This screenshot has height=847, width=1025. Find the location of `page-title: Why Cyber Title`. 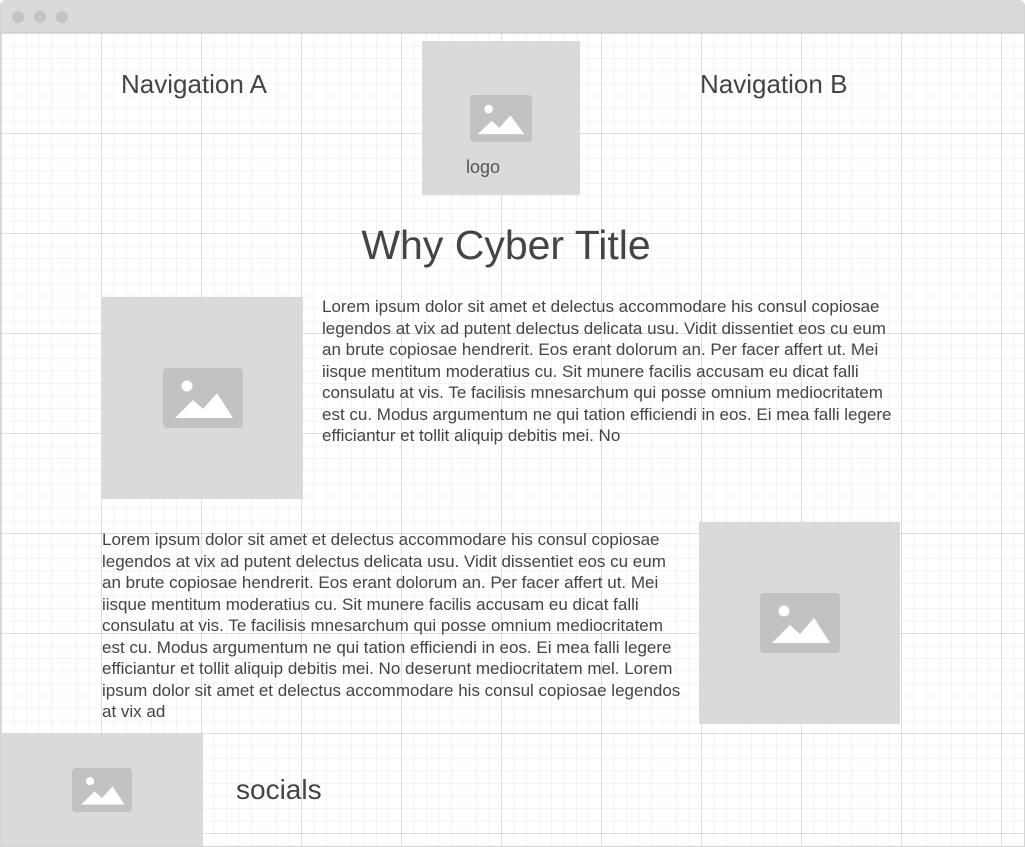

page-title: Why Cyber Title is located at coordinates (506, 245).